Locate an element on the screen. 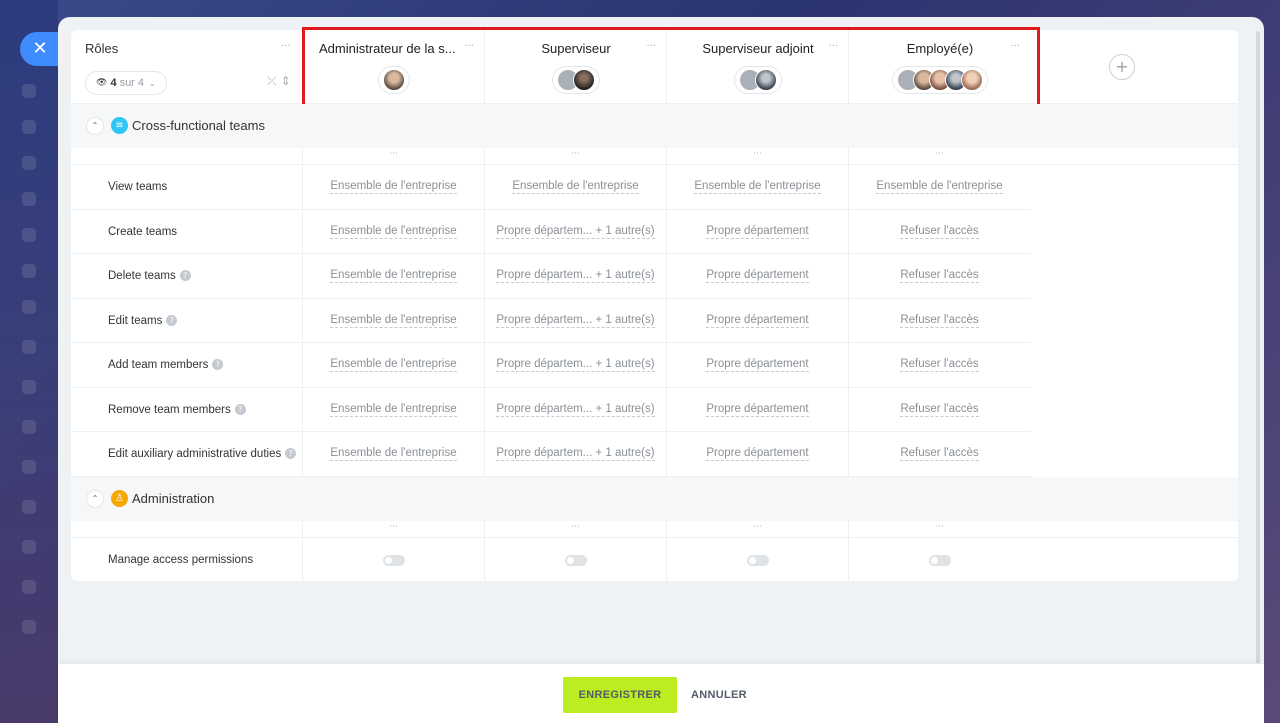 The width and height of the screenshot is (1280, 723). sort-controls: ⤫⇕ is located at coordinates (281, 81).